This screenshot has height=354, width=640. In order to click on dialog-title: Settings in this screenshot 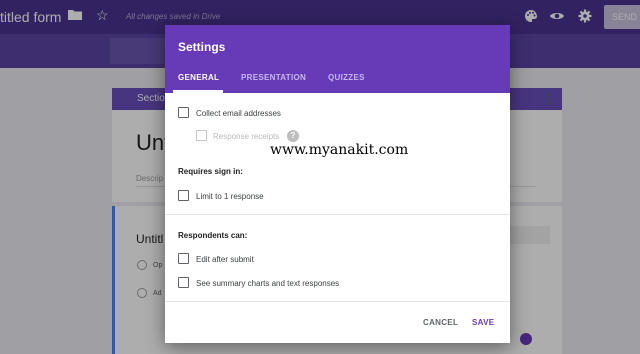, I will do `click(202, 47)`.